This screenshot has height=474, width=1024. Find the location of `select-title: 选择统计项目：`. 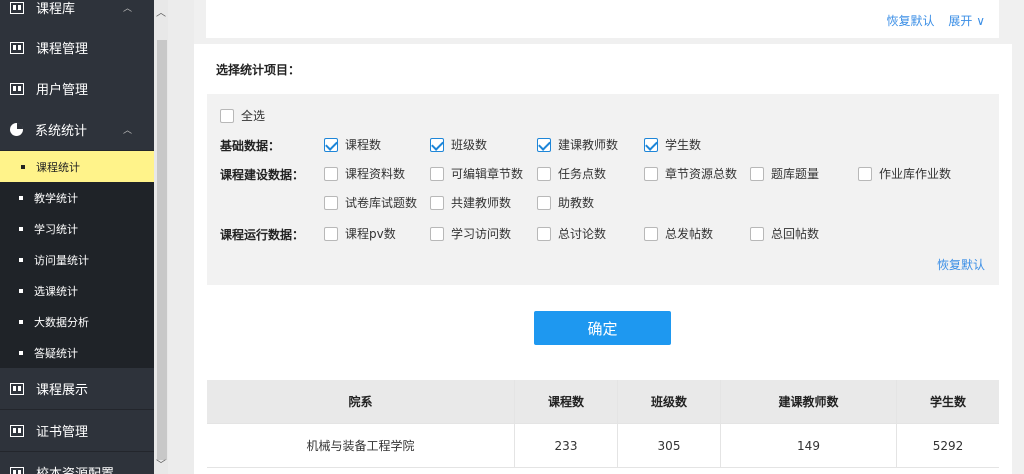

select-title: 选择统计项目： is located at coordinates (258, 70).